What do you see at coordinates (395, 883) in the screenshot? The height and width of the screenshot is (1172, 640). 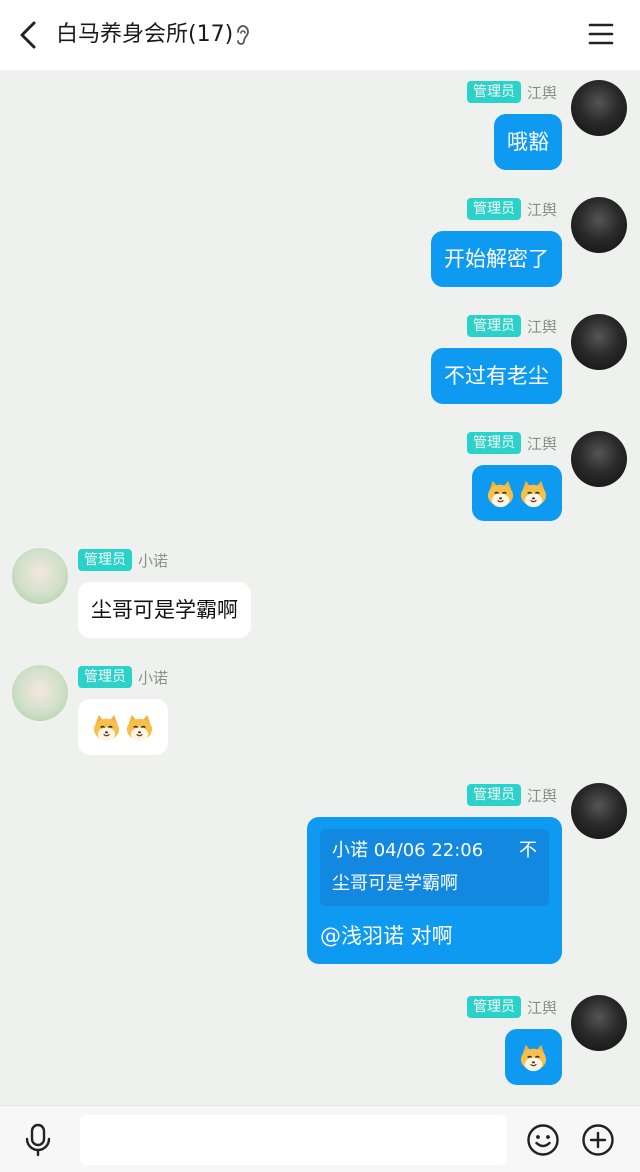 I see `quote-text: 尘哥可是学霸啊` at bounding box center [395, 883].